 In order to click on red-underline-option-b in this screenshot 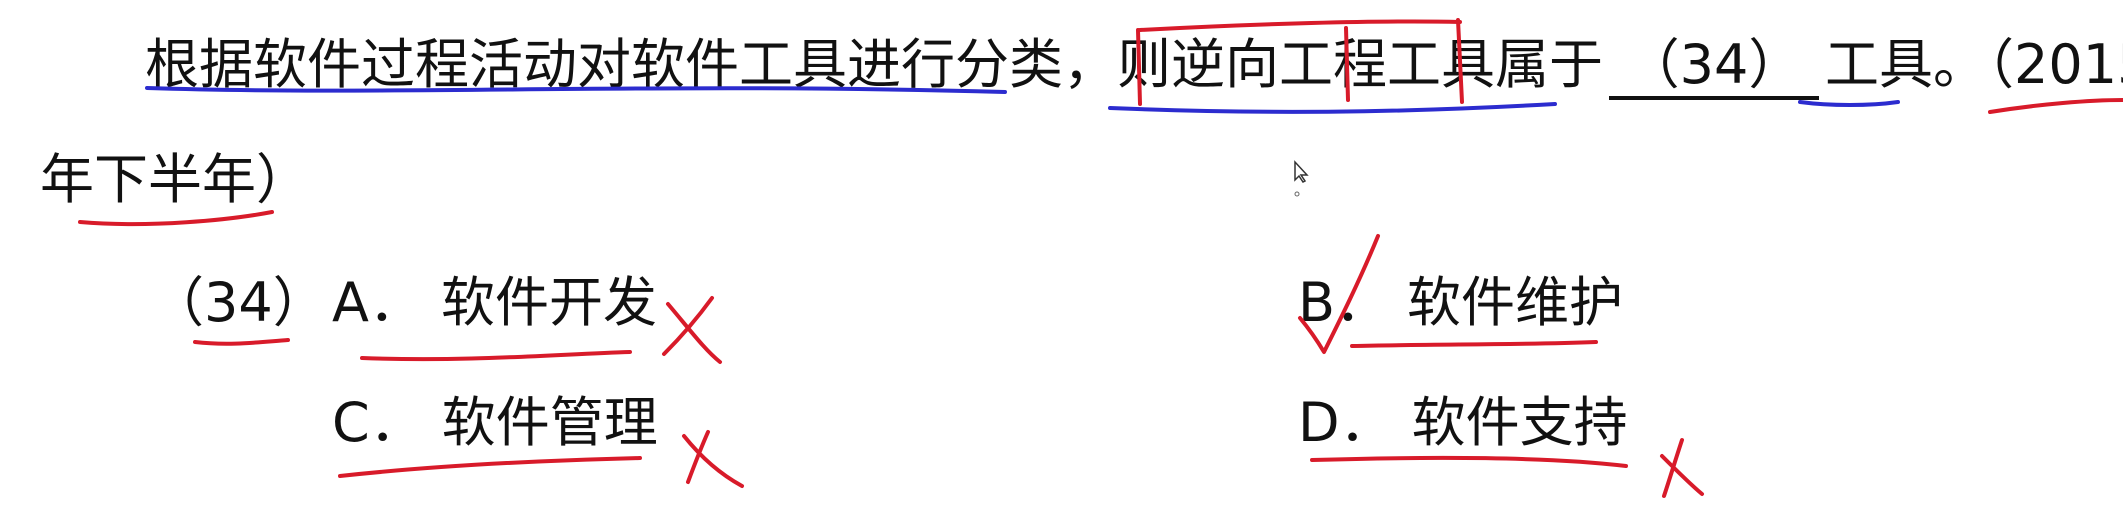, I will do `click(1474, 344)`.